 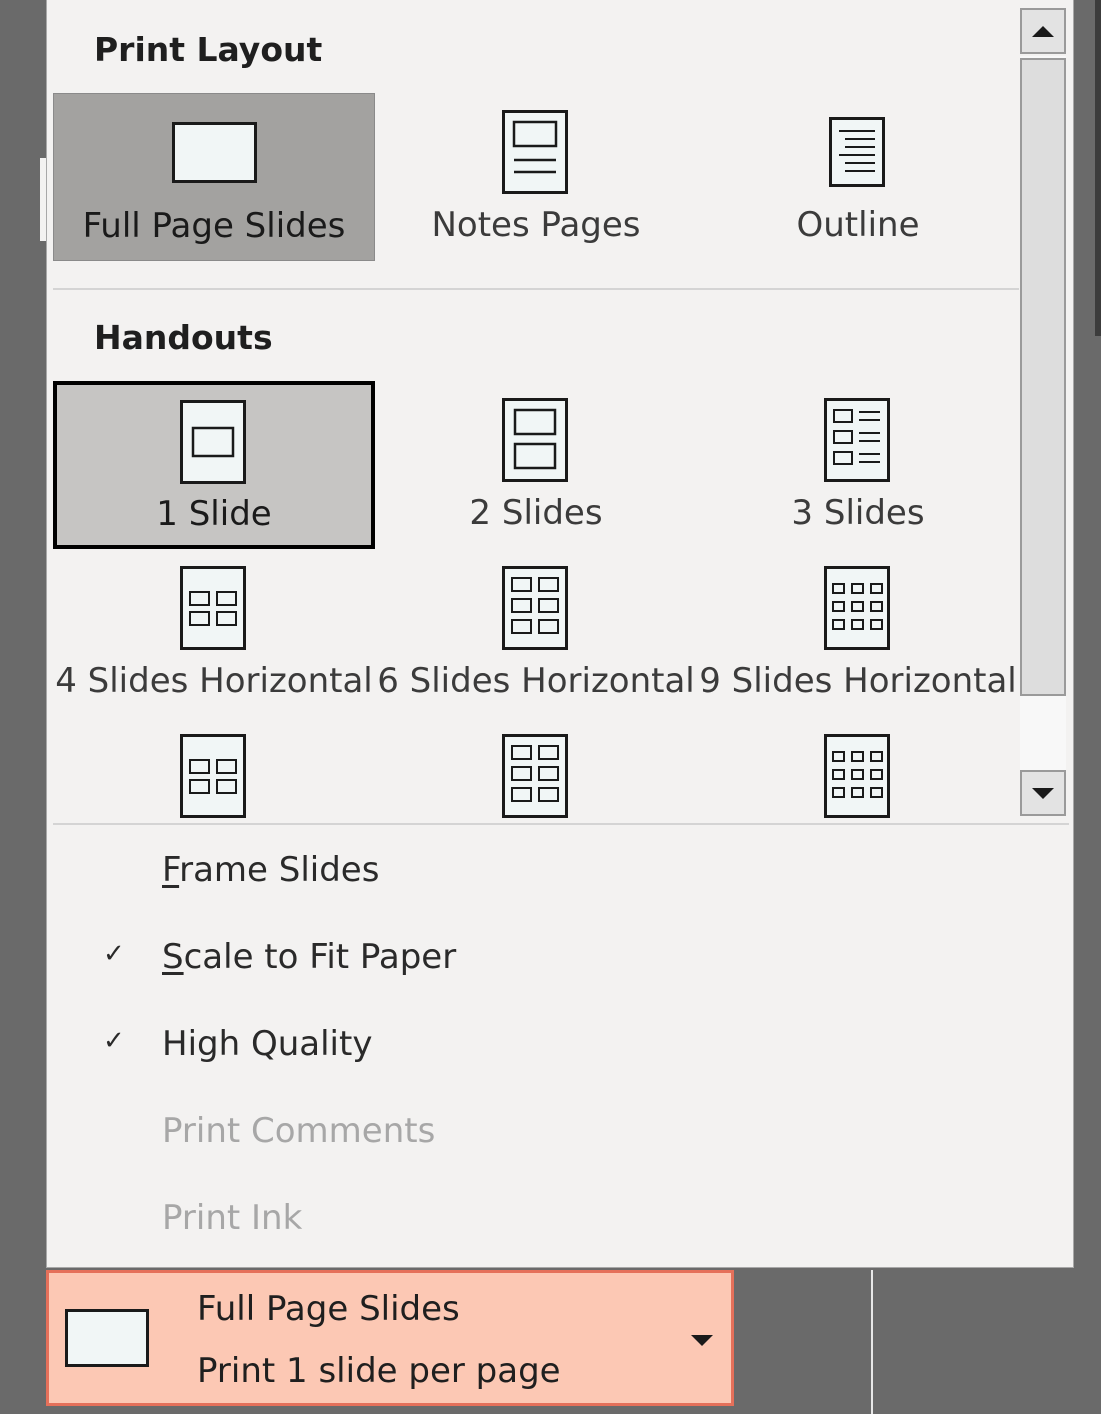 I want to click on handout-1-slide-icon, so click(x=214, y=443).